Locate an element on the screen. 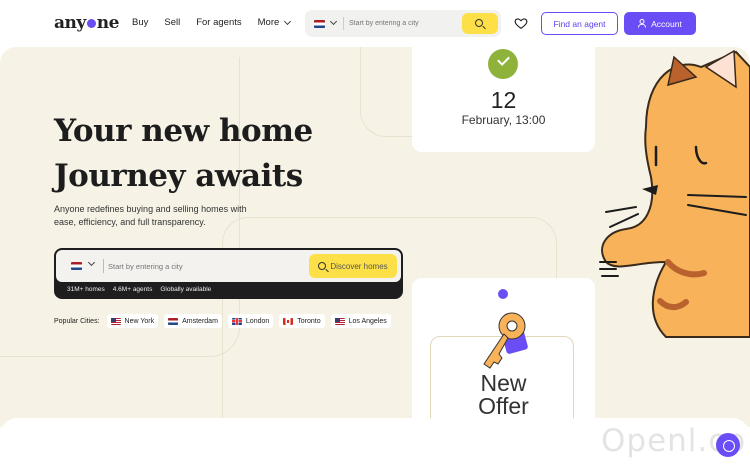 The width and height of the screenshot is (750, 468). offer-title: New Offer is located at coordinates (503, 395).